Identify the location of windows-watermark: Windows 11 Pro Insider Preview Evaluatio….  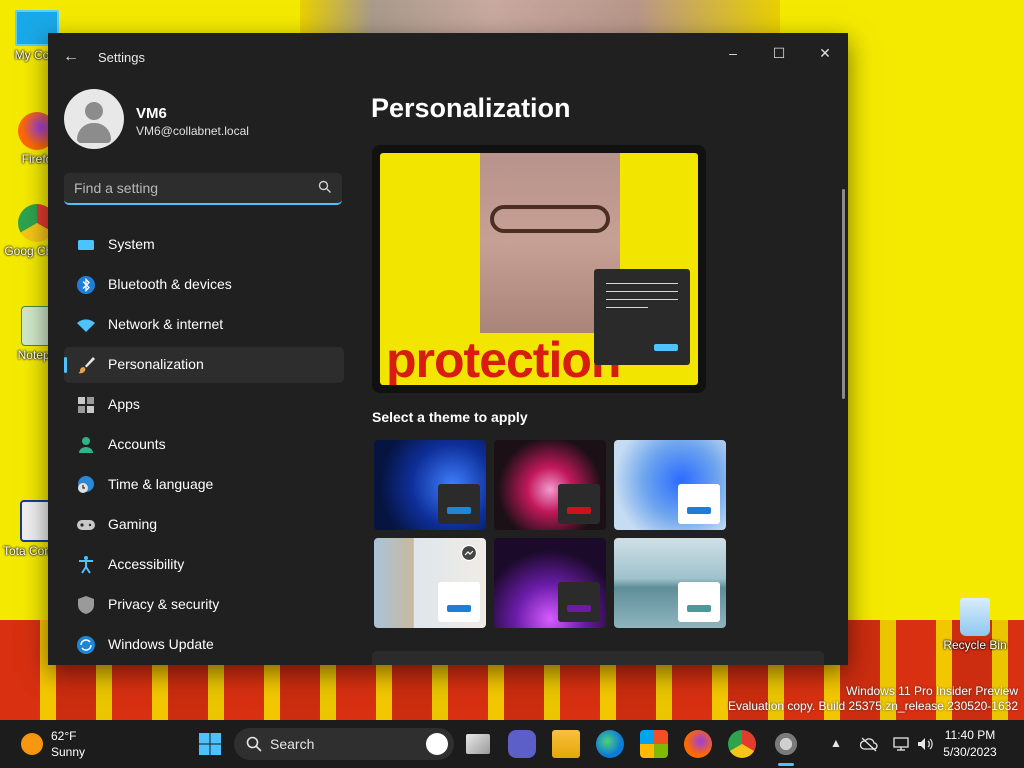
(873, 699).